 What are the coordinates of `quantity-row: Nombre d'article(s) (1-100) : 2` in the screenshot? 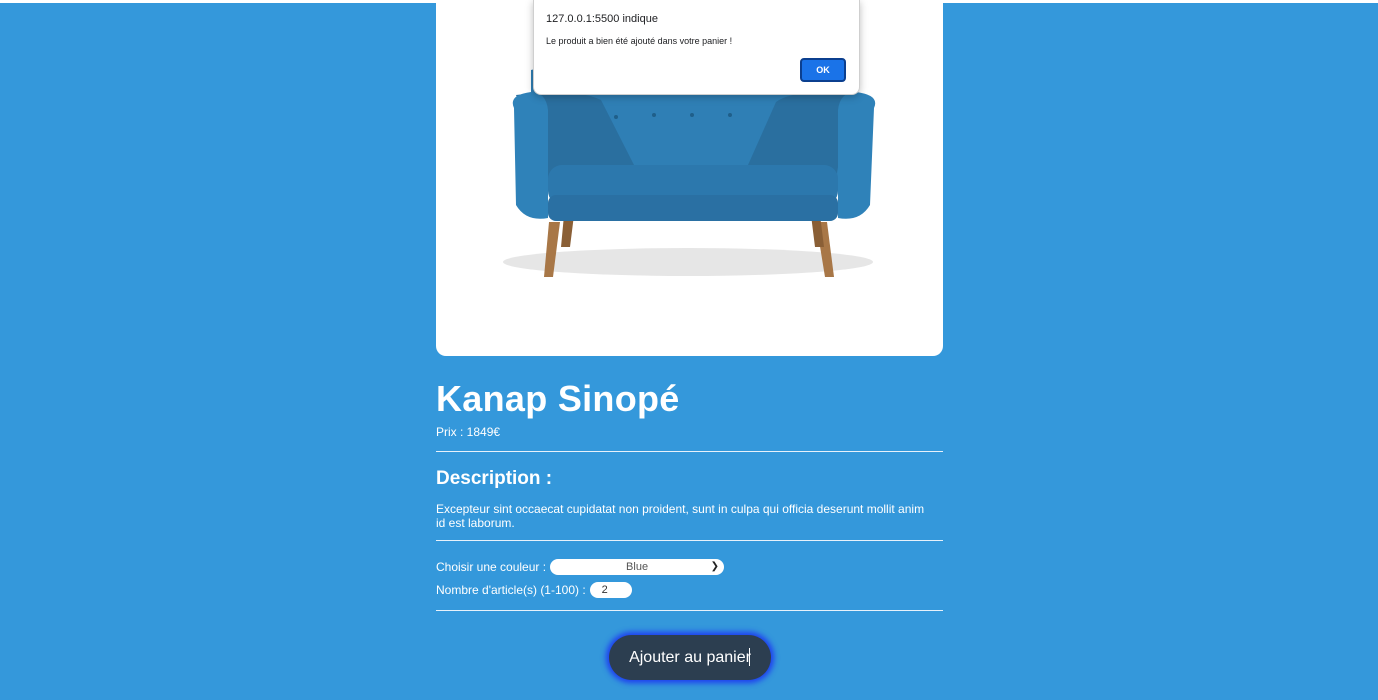 It's located at (534, 590).